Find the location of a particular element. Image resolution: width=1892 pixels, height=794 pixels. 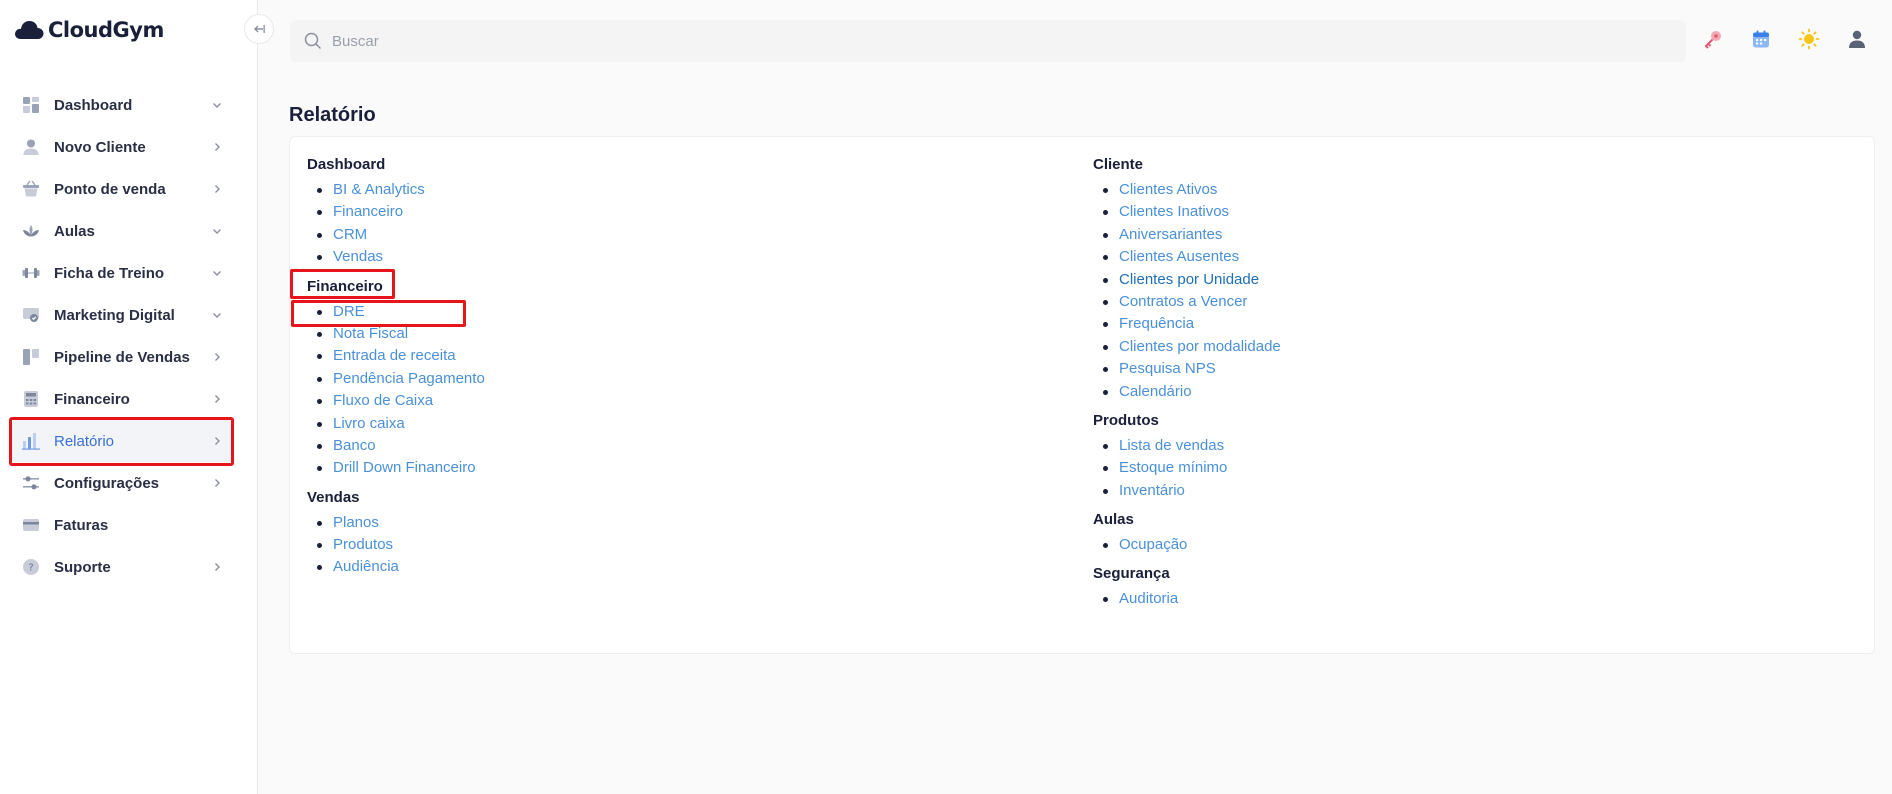

list-item: Frequência is located at coordinates (1187, 324).